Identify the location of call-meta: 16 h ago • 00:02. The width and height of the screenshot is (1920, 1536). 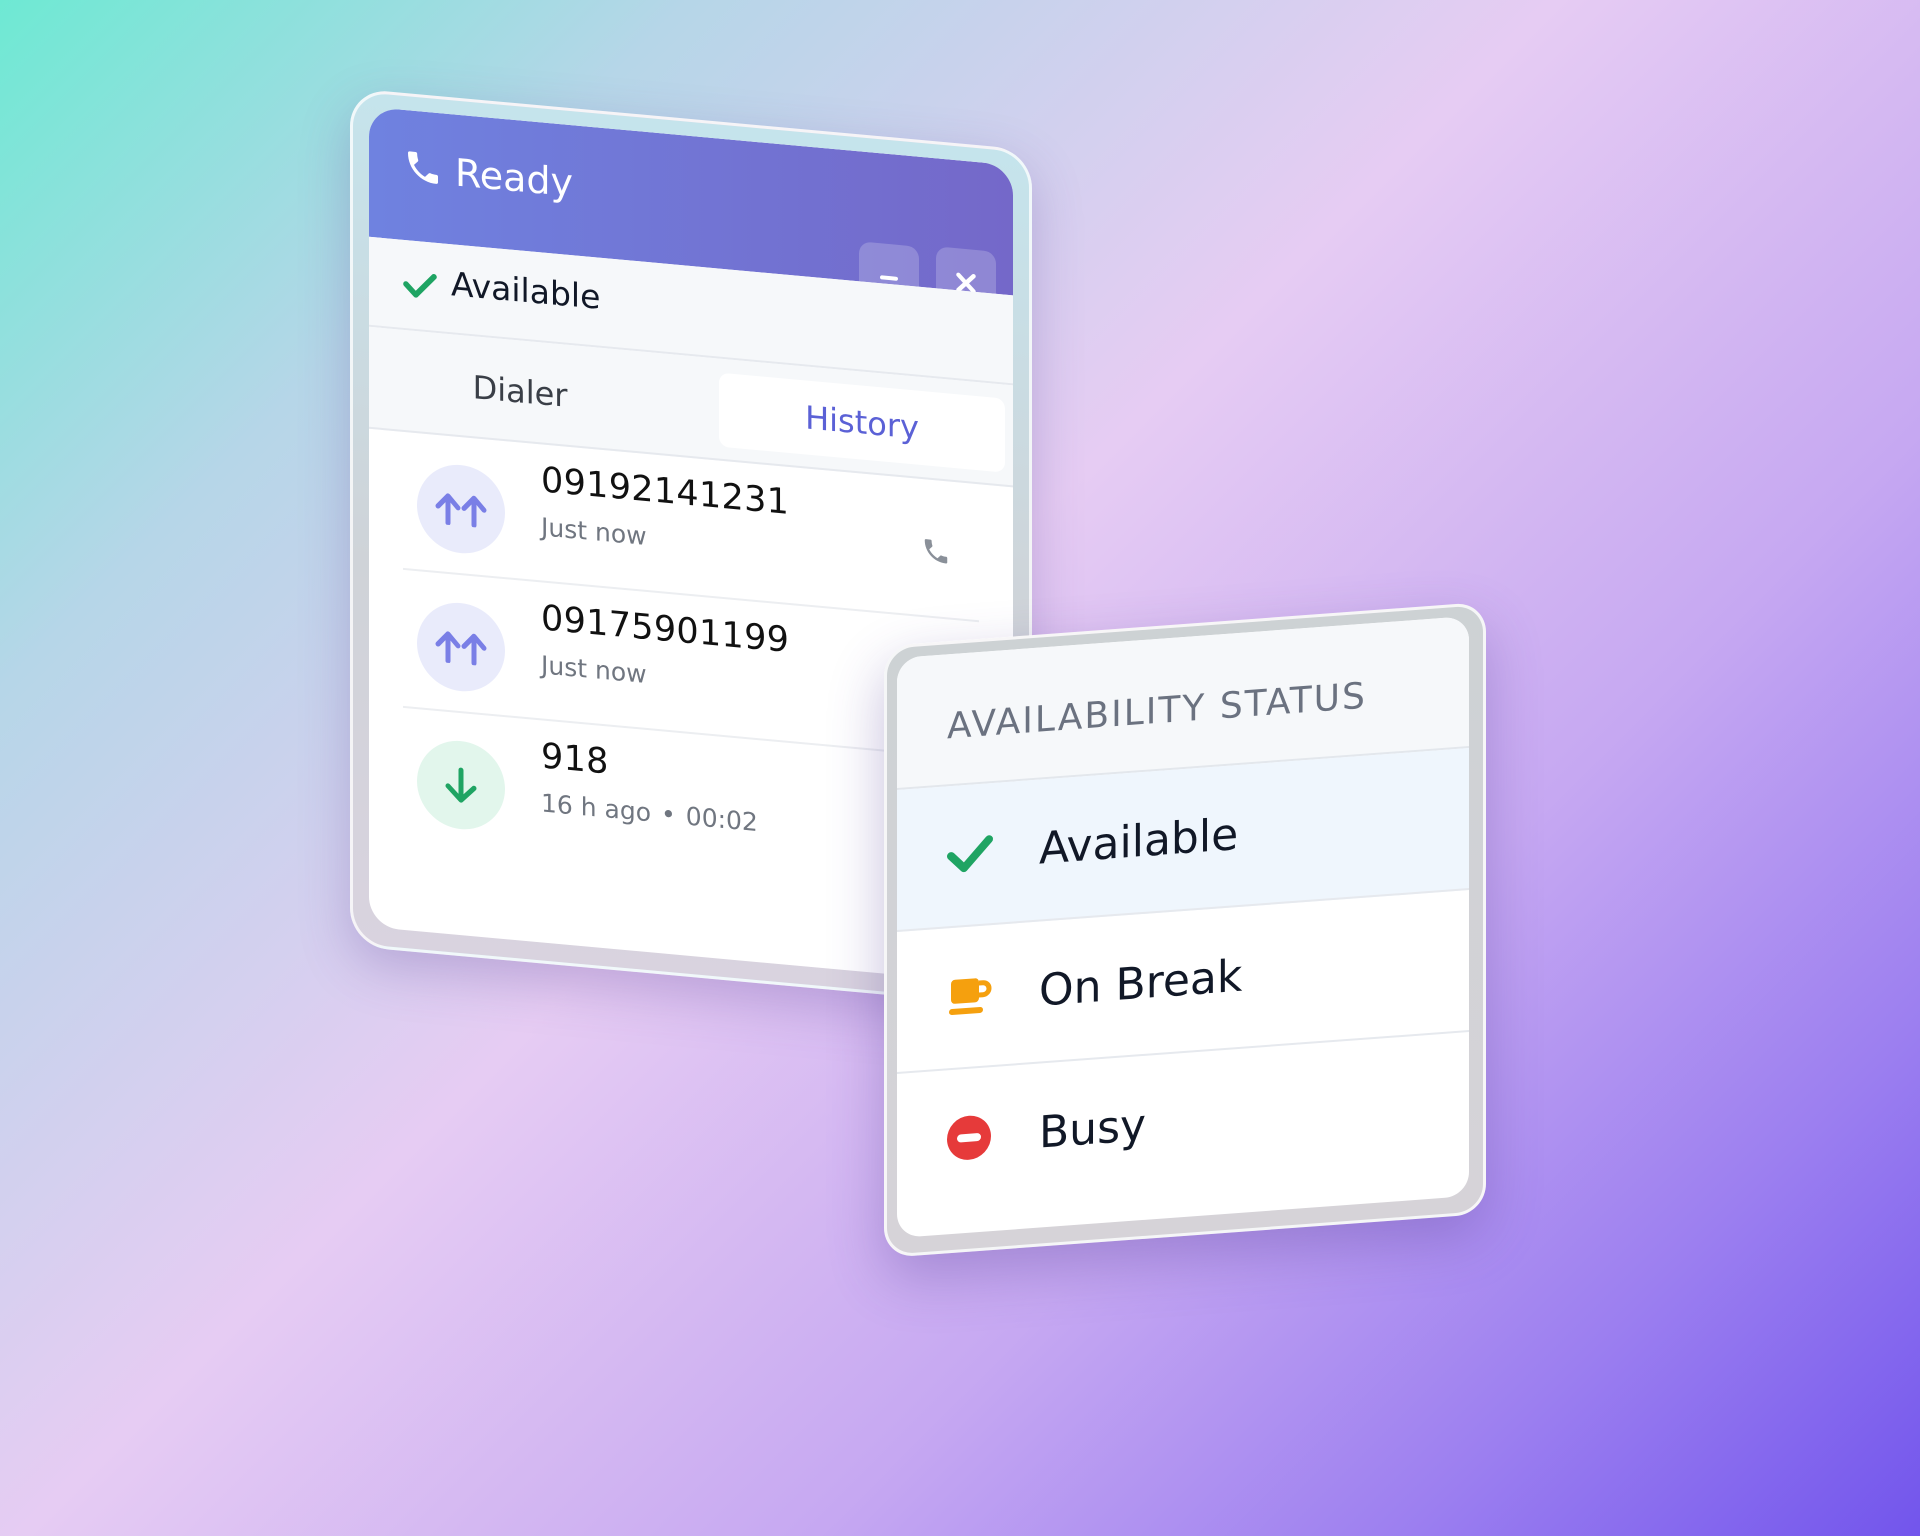
(649, 812).